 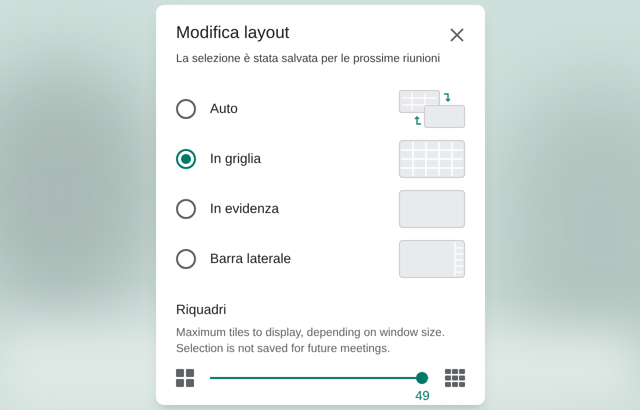 I want to click on few-tiles-icon, so click(x=185, y=377).